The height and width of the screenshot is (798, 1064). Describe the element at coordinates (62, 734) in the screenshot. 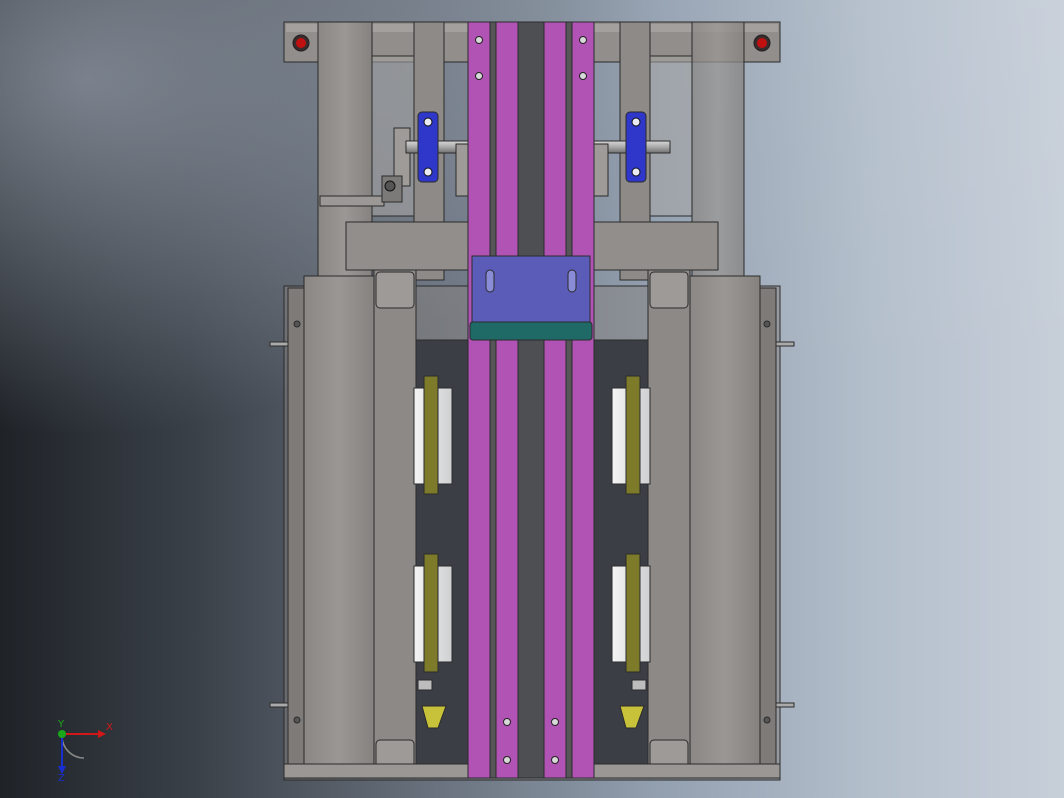

I see `y-axis-dot-icon` at that location.